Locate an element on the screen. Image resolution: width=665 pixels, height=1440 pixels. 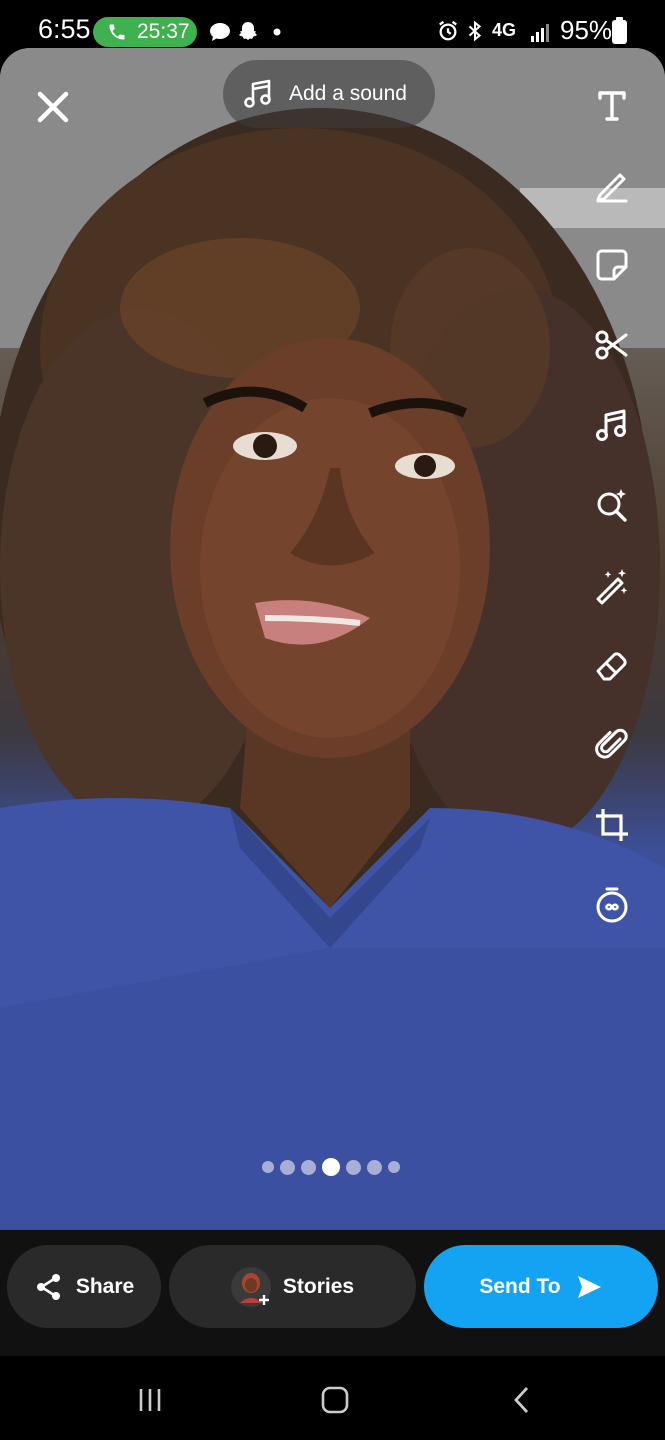
share-label: Share is located at coordinates (105, 1286).